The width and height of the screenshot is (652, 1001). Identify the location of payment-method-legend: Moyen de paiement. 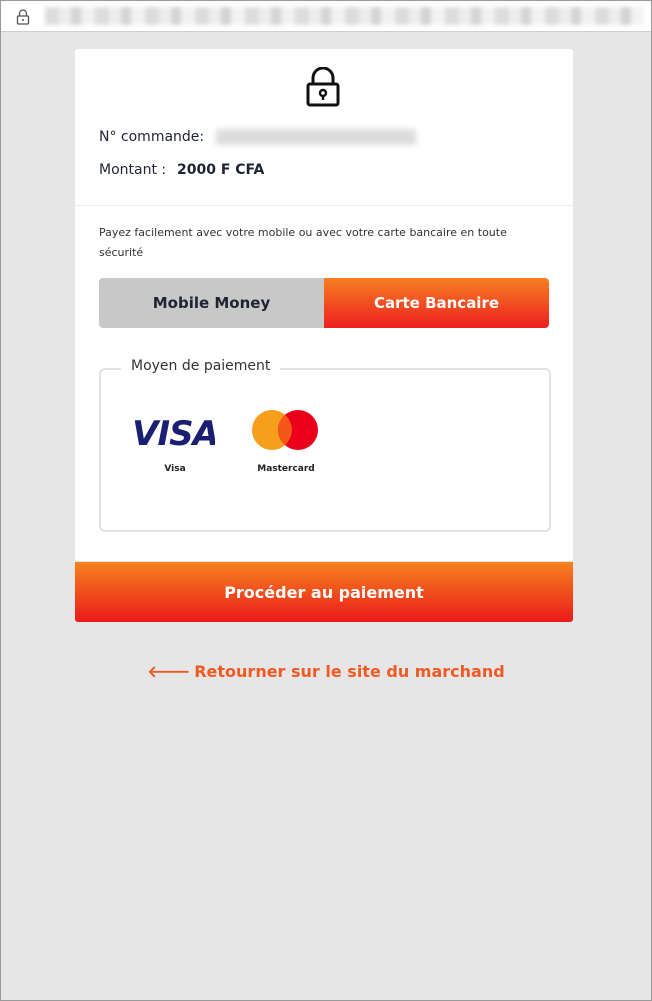
(201, 366).